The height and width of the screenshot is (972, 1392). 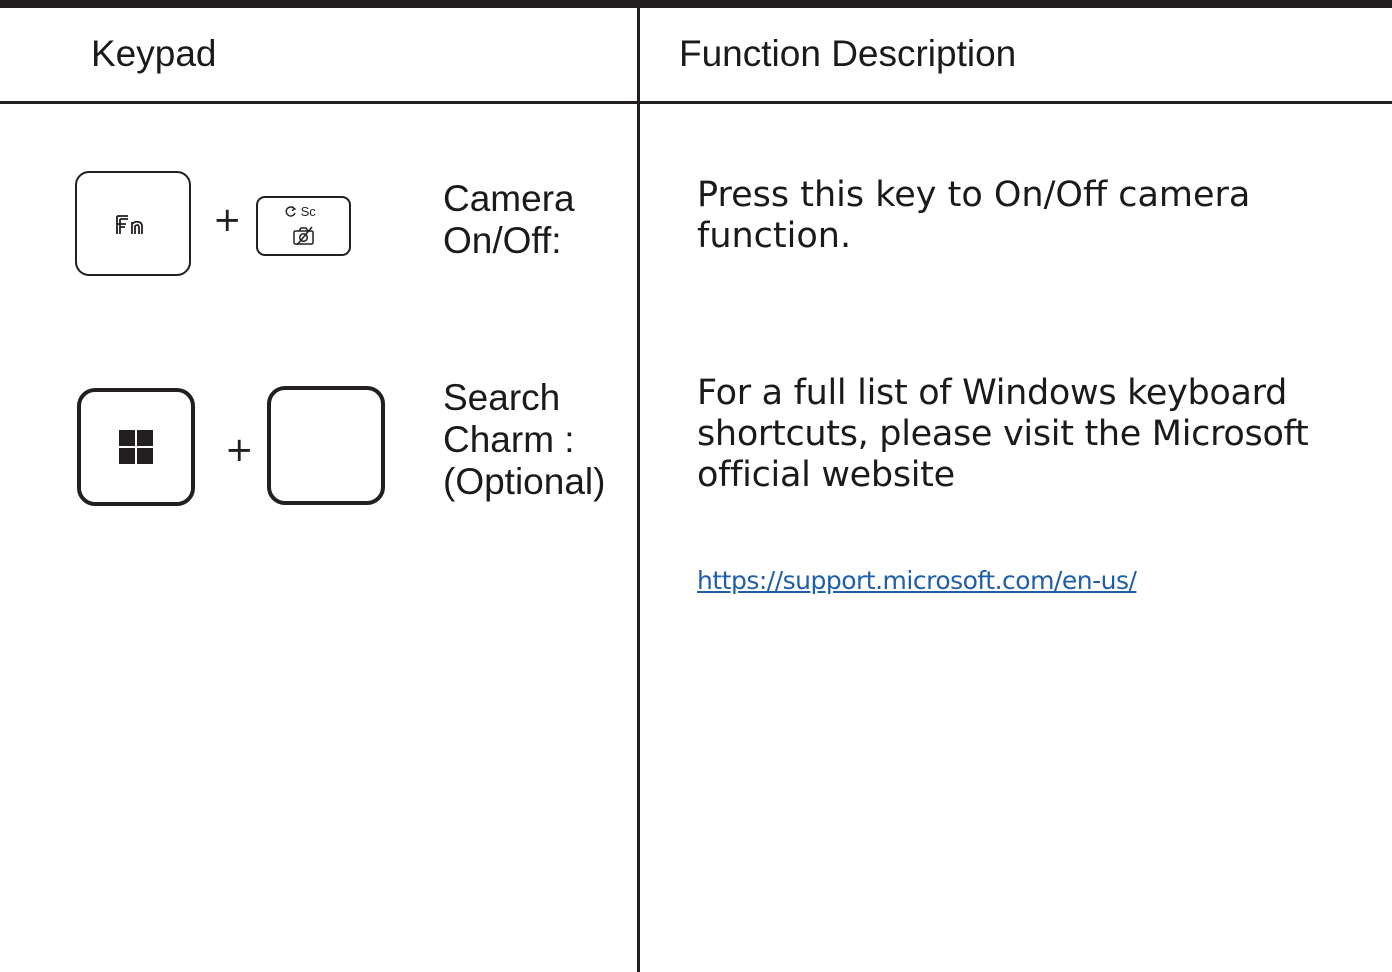 I want to click on camera-off-icon, so click(x=303, y=236).